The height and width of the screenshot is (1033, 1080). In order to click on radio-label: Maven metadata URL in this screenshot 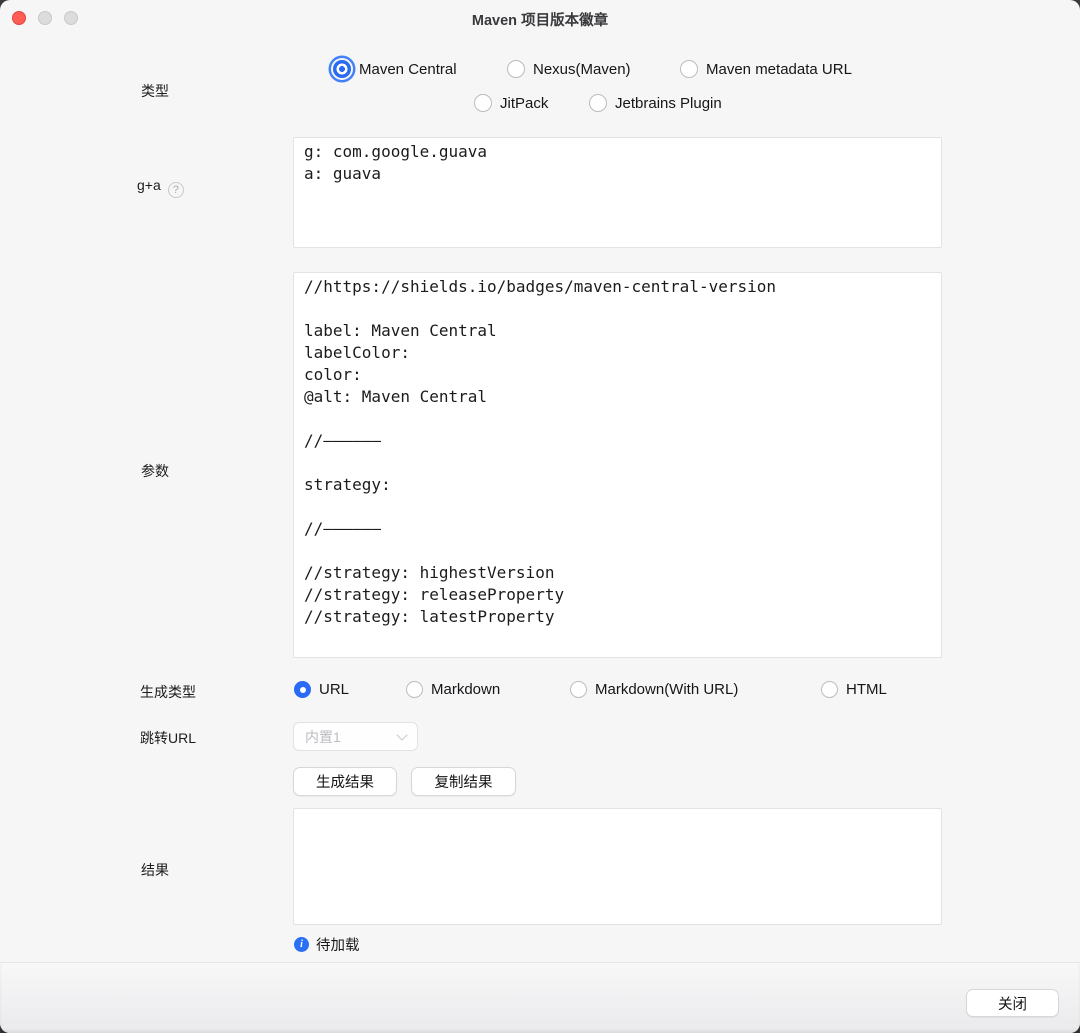, I will do `click(779, 69)`.